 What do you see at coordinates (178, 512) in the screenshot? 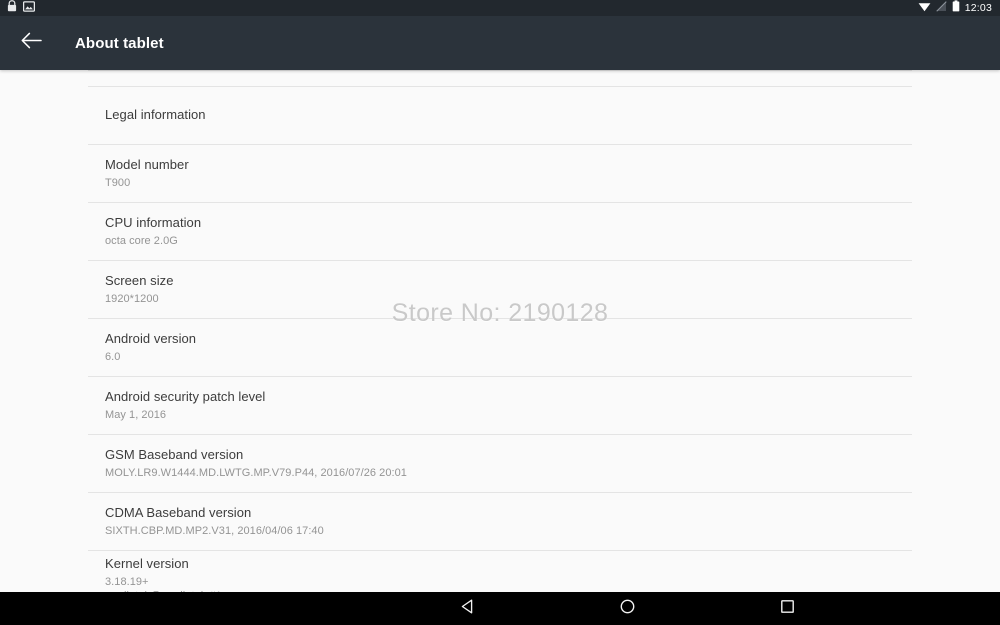
I see `list-item-title: CDMA Baseband version` at bounding box center [178, 512].